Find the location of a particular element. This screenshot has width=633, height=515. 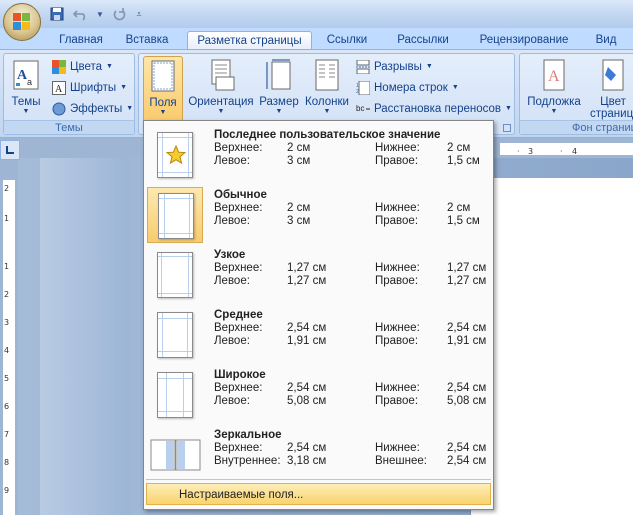

tab-references: Ссылки is located at coordinates (347, 40).